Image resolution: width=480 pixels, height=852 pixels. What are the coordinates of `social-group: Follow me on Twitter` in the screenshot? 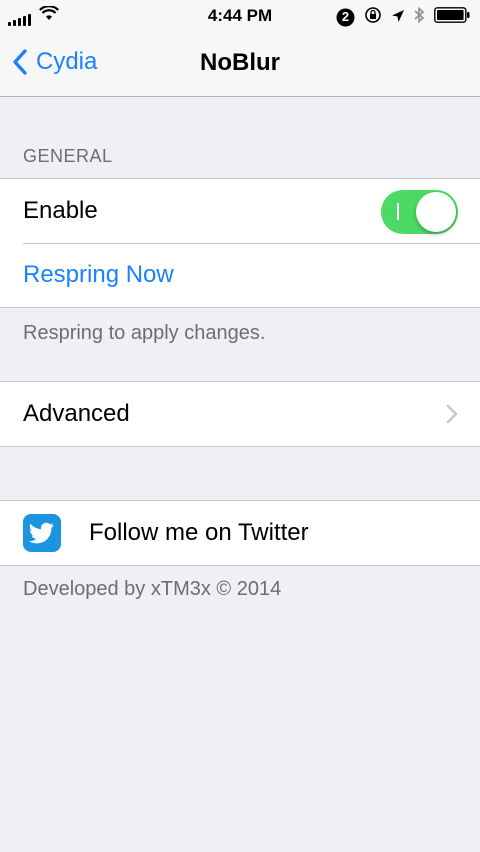 It's located at (240, 533).